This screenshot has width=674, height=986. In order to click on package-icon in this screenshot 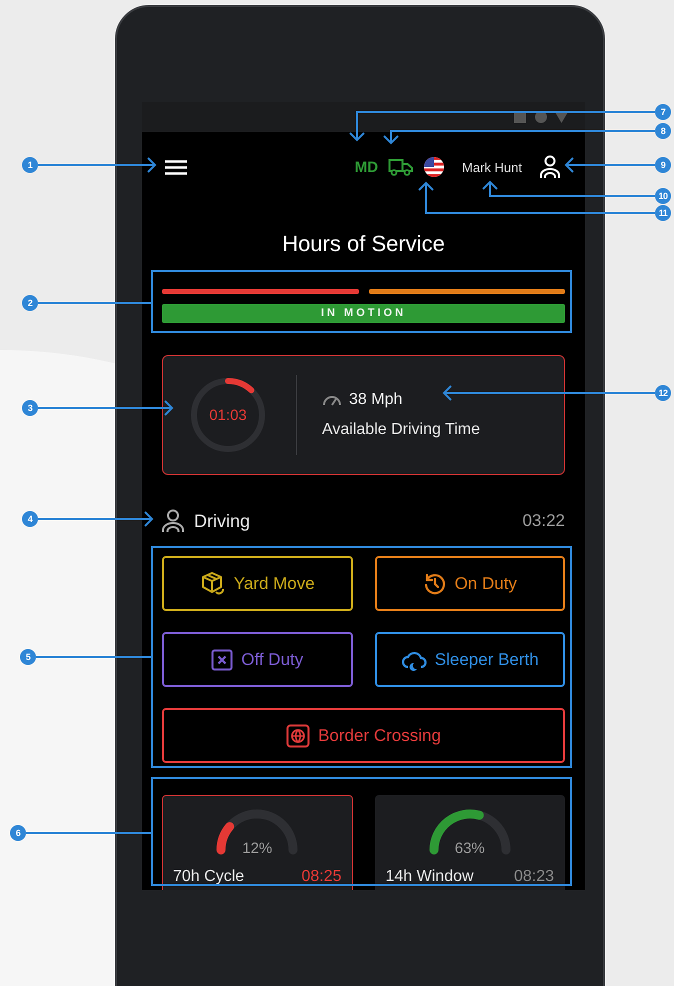, I will do `click(213, 583)`.